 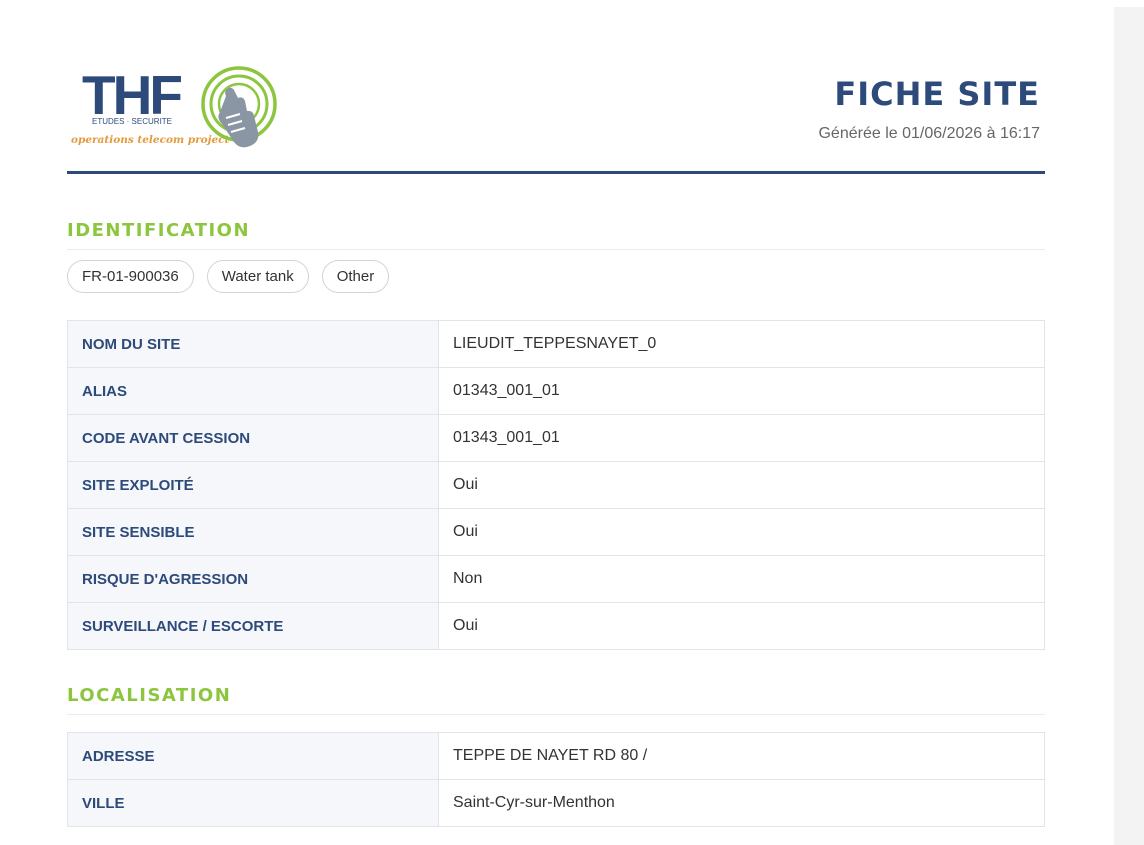 What do you see at coordinates (556, 235) in the screenshot?
I see `section-title-identification: IDENTIFICATION` at bounding box center [556, 235].